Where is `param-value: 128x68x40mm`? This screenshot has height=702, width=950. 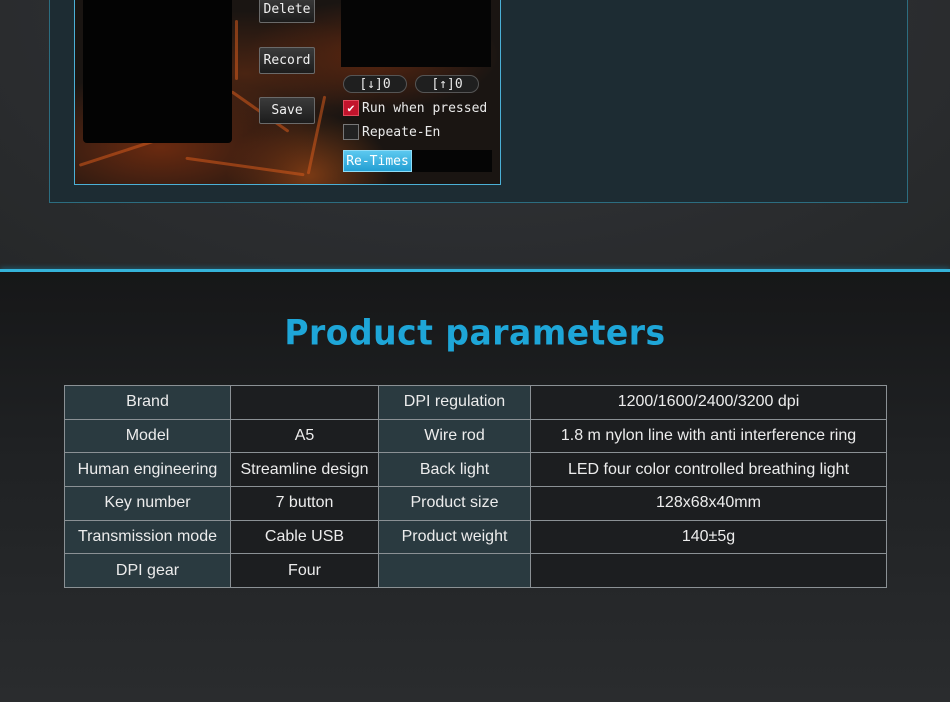 param-value: 128x68x40mm is located at coordinates (708, 503).